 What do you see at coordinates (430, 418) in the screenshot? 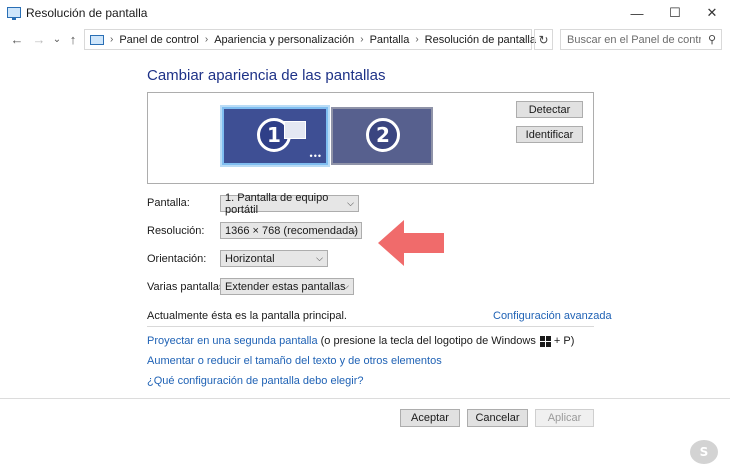
I see `accept-button: Aceptar` at bounding box center [430, 418].